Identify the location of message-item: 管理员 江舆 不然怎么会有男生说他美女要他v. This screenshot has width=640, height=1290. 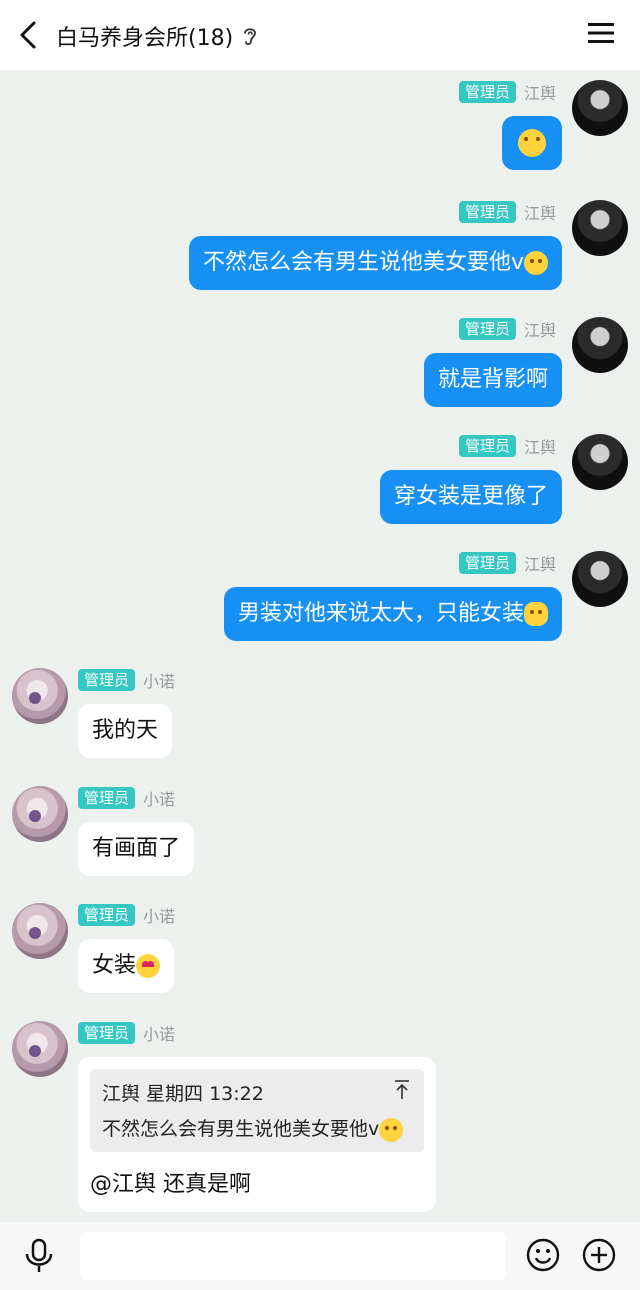
(320, 245).